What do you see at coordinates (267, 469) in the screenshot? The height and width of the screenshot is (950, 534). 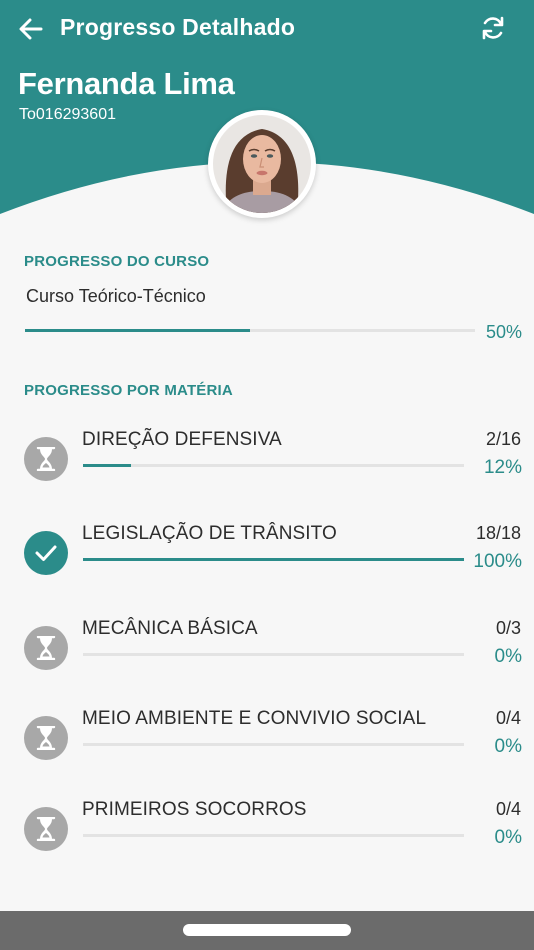 I see `subject-item: DIREÇÃO DEFENSIVA 2/16 12%` at bounding box center [267, 469].